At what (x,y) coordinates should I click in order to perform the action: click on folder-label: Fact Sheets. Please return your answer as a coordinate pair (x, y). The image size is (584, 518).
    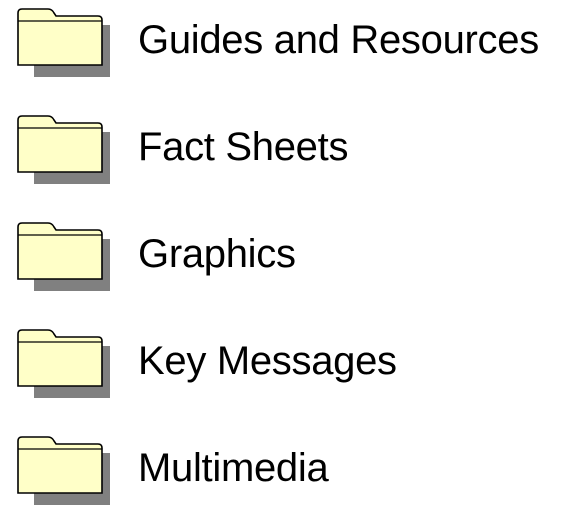
    Looking at the image, I should click on (243, 147).